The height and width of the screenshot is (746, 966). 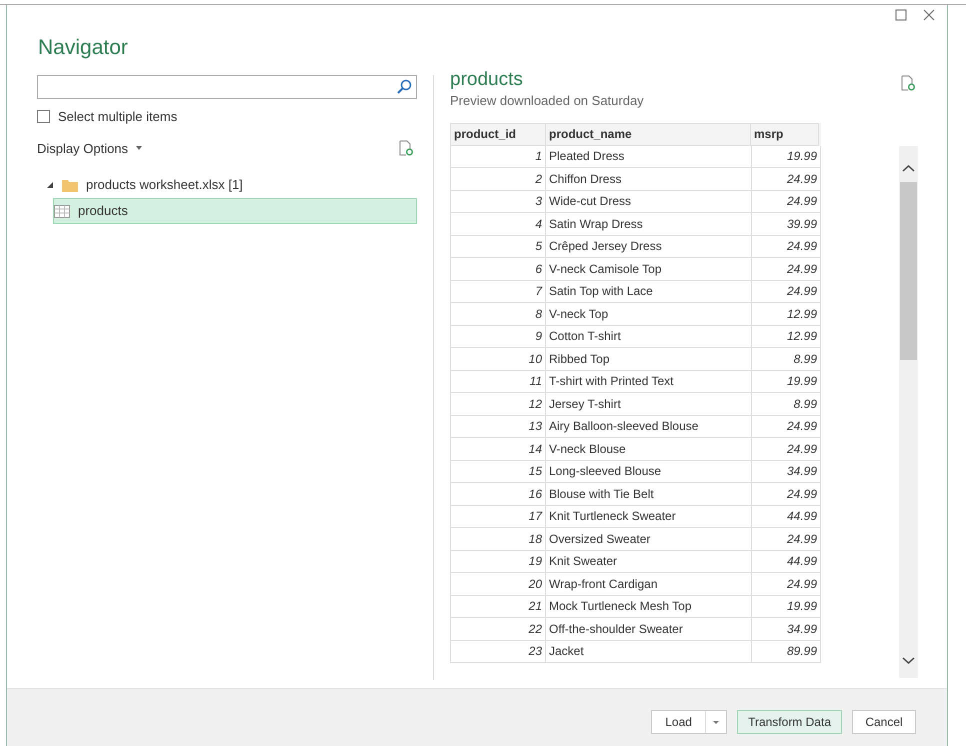 What do you see at coordinates (929, 15) in the screenshot?
I see `close-icon` at bounding box center [929, 15].